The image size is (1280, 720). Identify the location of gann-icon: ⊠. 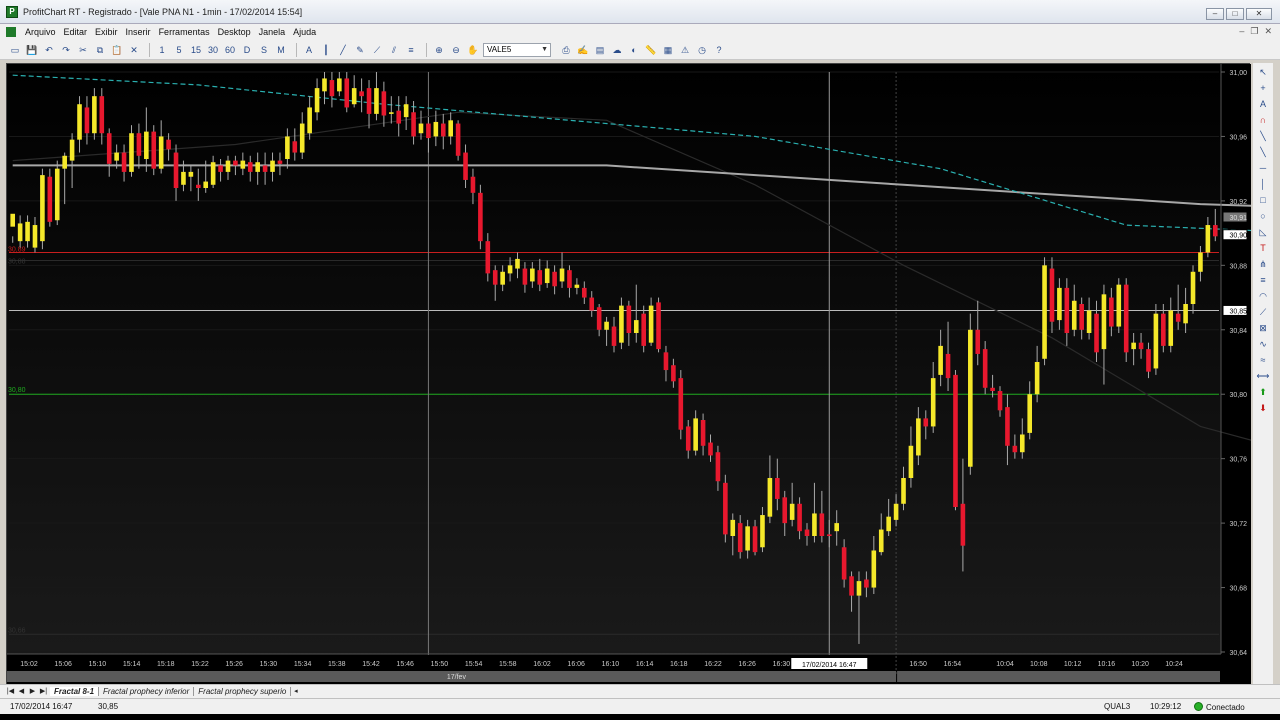
(1263, 328).